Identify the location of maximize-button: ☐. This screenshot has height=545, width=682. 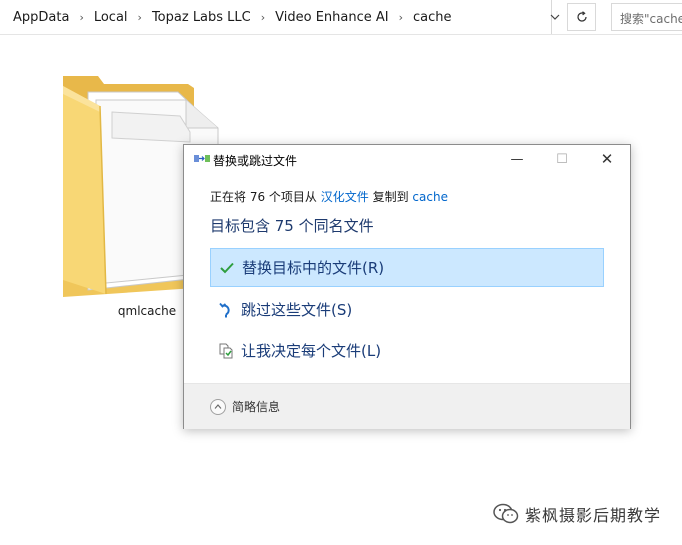
(562, 159).